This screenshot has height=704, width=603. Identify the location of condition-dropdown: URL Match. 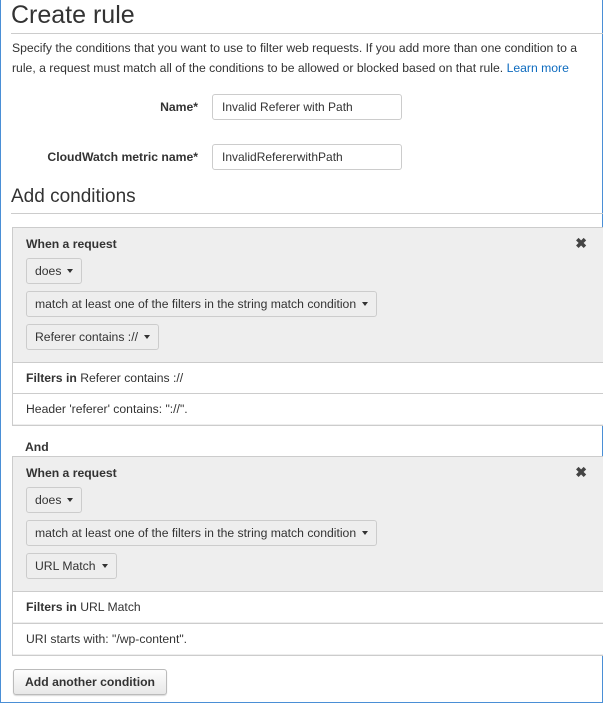
(71, 566).